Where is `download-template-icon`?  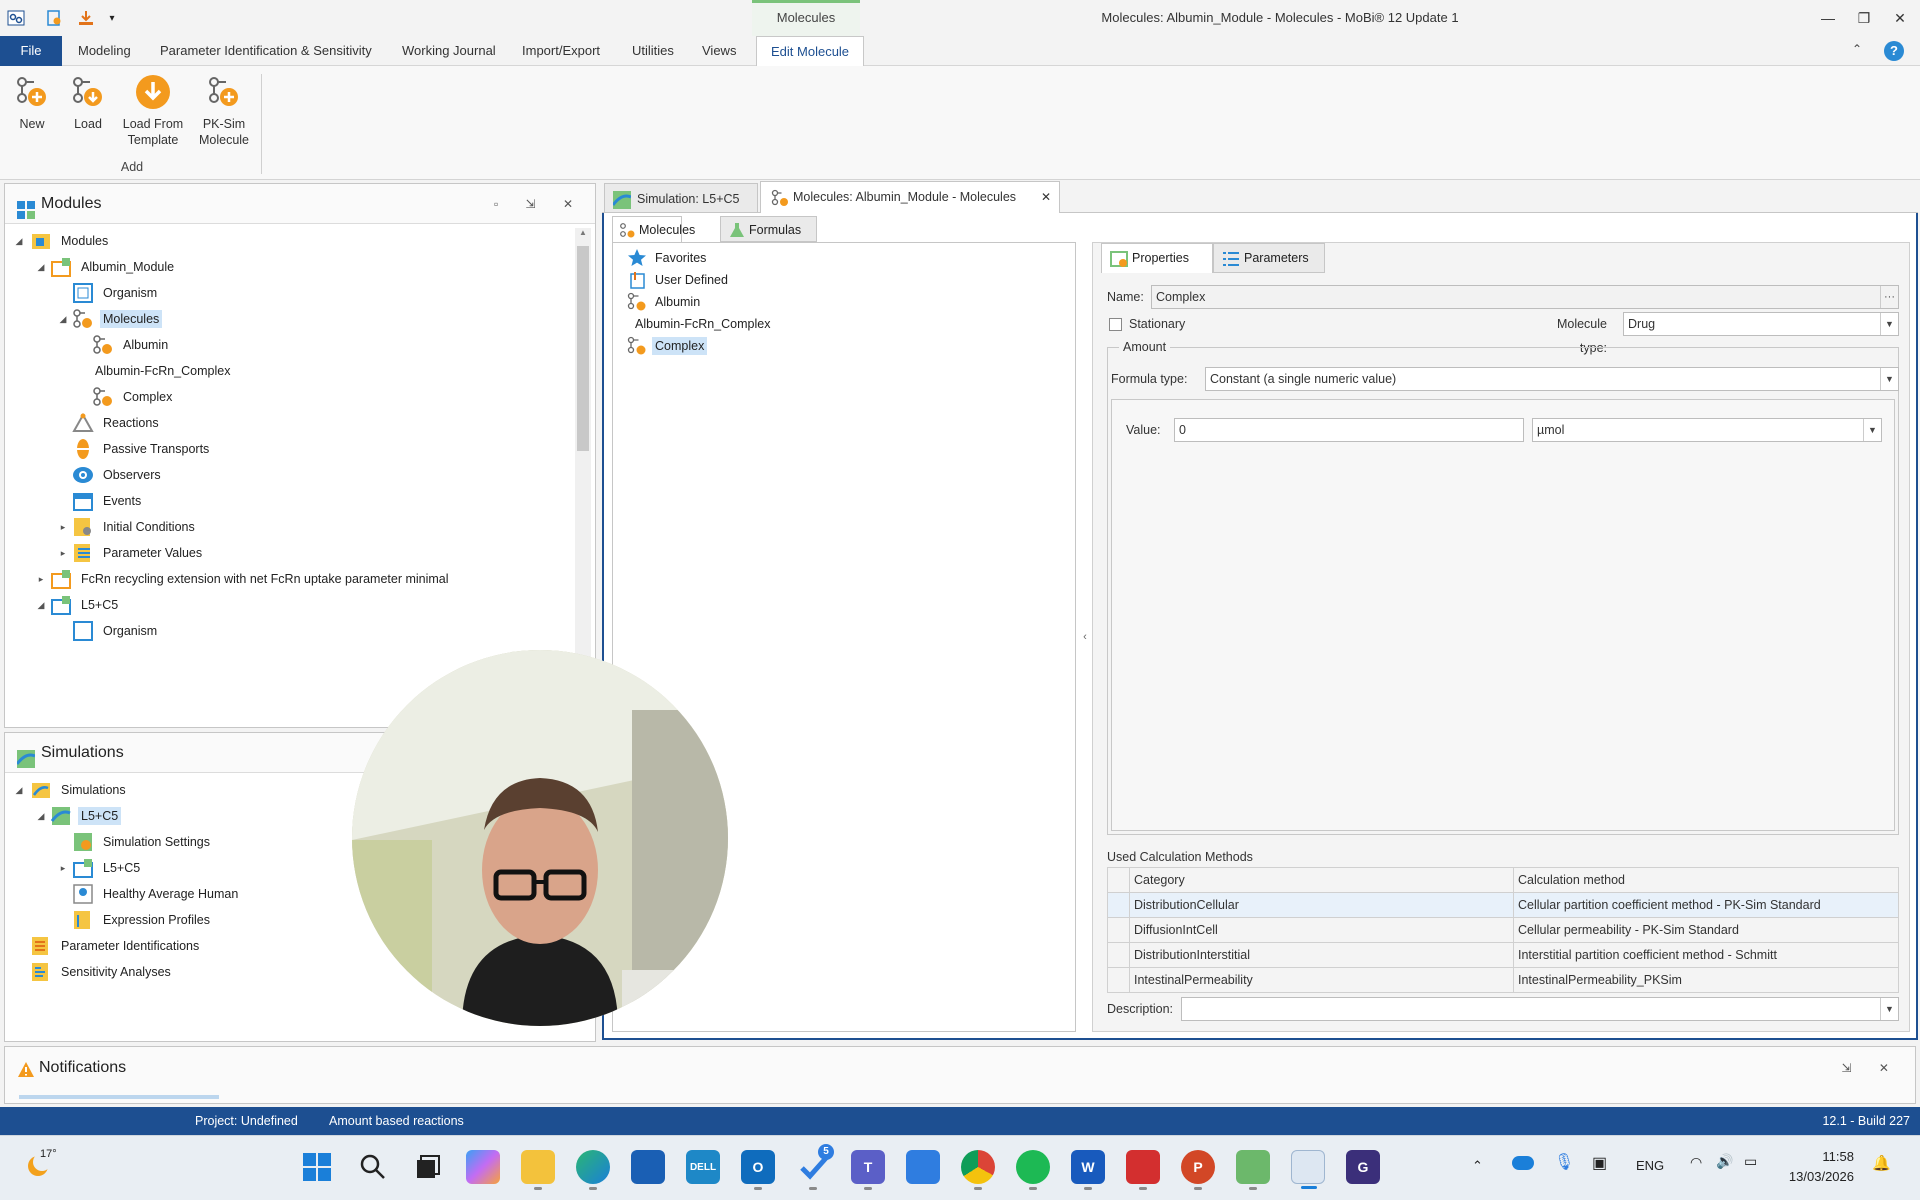 download-template-icon is located at coordinates (153, 92).